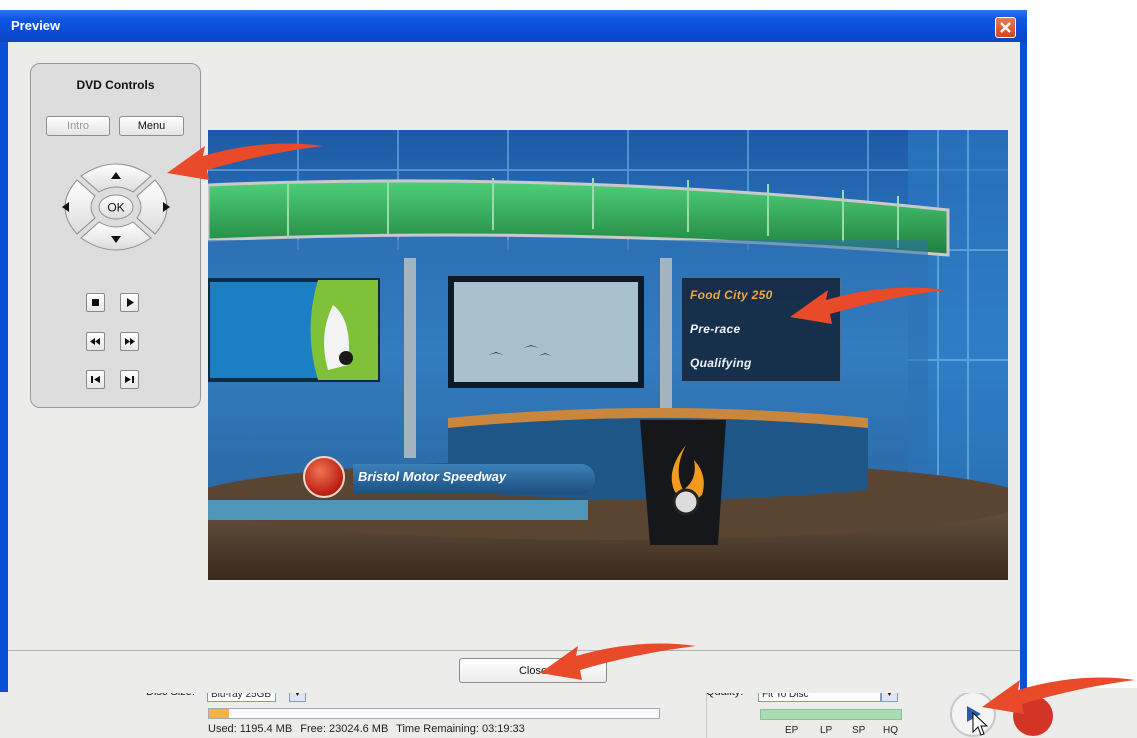 The height and width of the screenshot is (738, 1137). What do you see at coordinates (890, 730) in the screenshot?
I see `quality-option-hq: HQ` at bounding box center [890, 730].